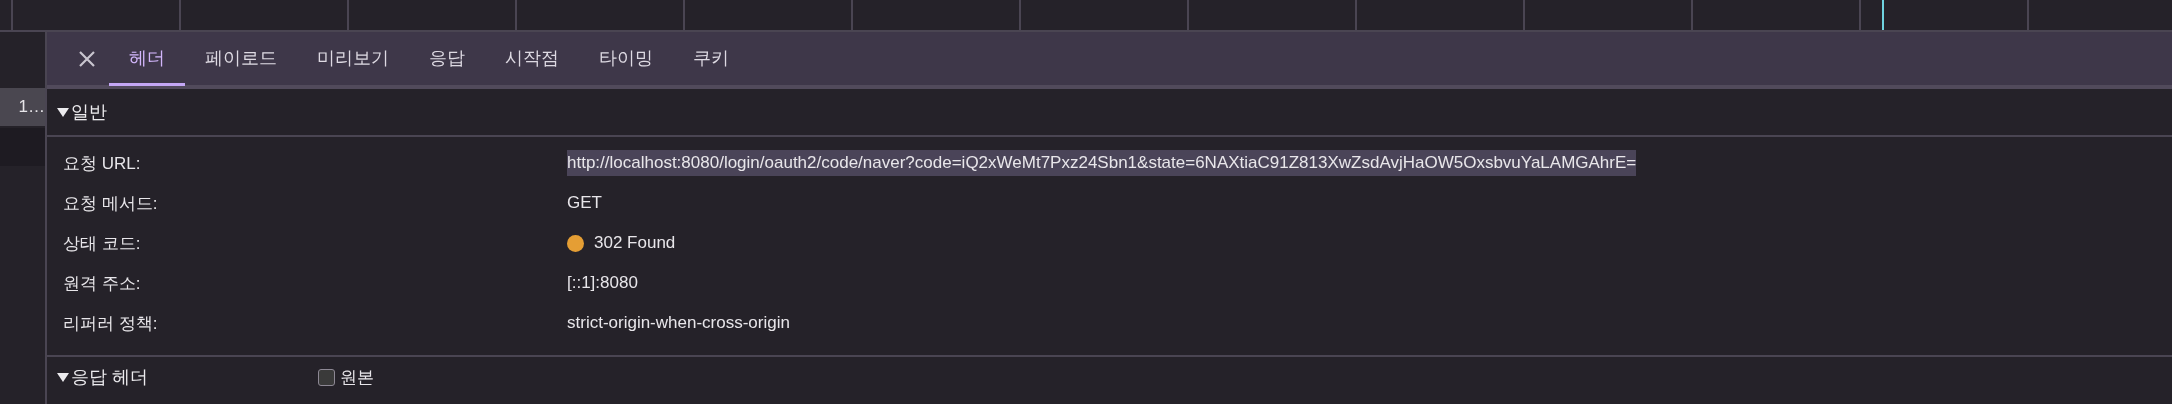 The image size is (2172, 404). Describe the element at coordinates (87, 58) in the screenshot. I see `close-icon` at that location.